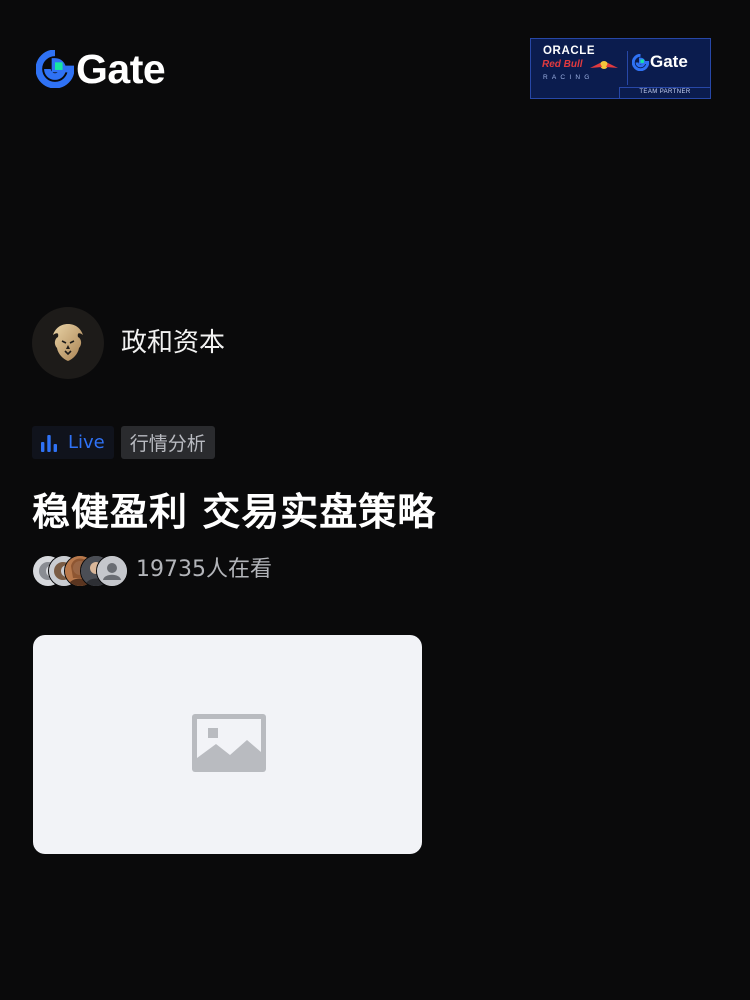 The height and width of the screenshot is (1000, 750). I want to click on stream-title: 稳健盈利 交易实盘策略, so click(234, 512).